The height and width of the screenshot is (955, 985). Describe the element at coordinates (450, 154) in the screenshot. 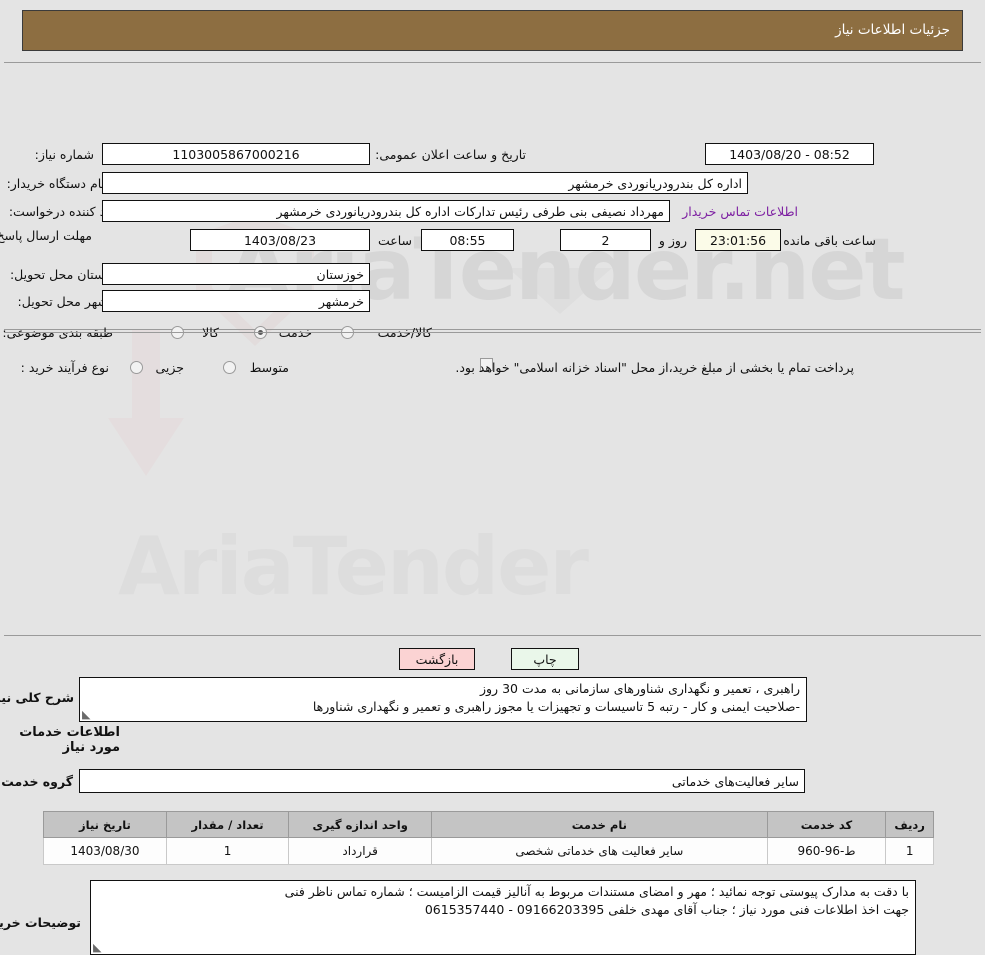

I see `label-public-announce: تاریخ و ساعت اعلان عمومی:` at that location.